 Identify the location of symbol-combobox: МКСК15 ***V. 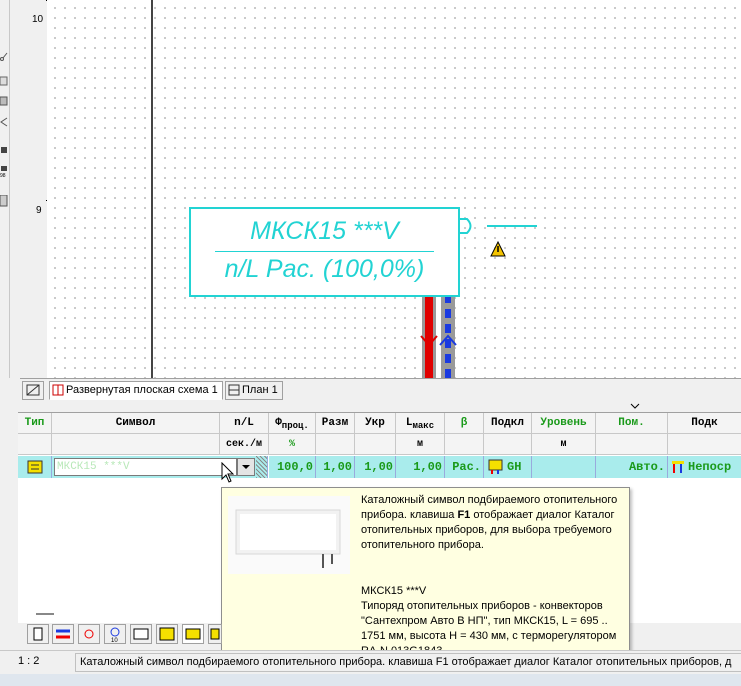
(160, 467).